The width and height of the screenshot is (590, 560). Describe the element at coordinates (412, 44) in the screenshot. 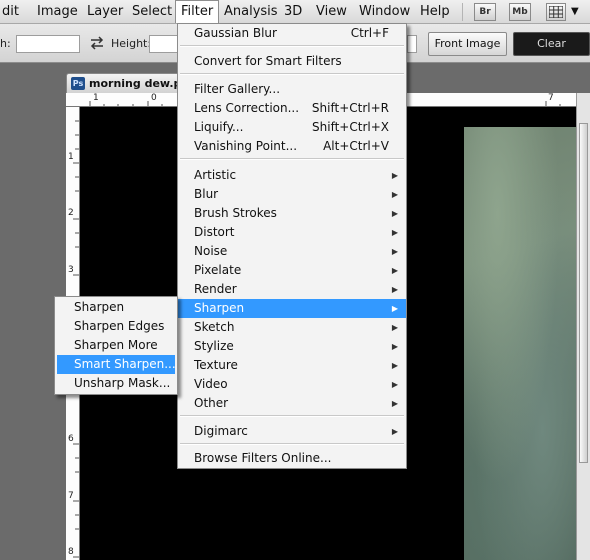

I see `resolution-field` at that location.